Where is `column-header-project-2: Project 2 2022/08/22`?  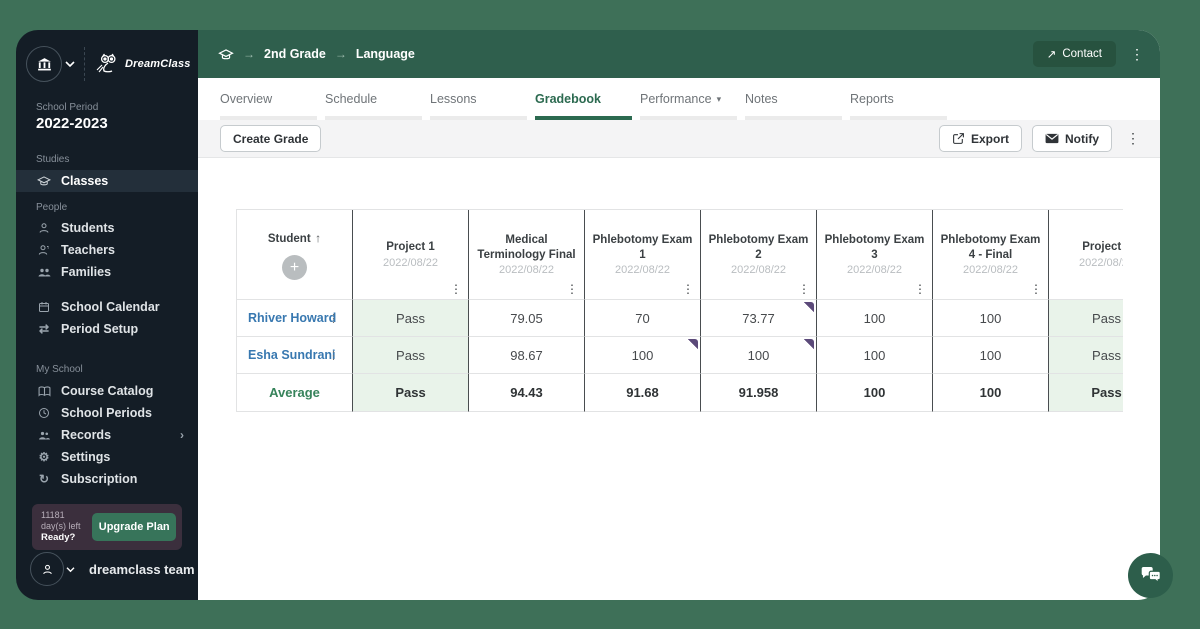
column-header-project-2: Project 2 2022/08/22 is located at coordinates (1086, 255).